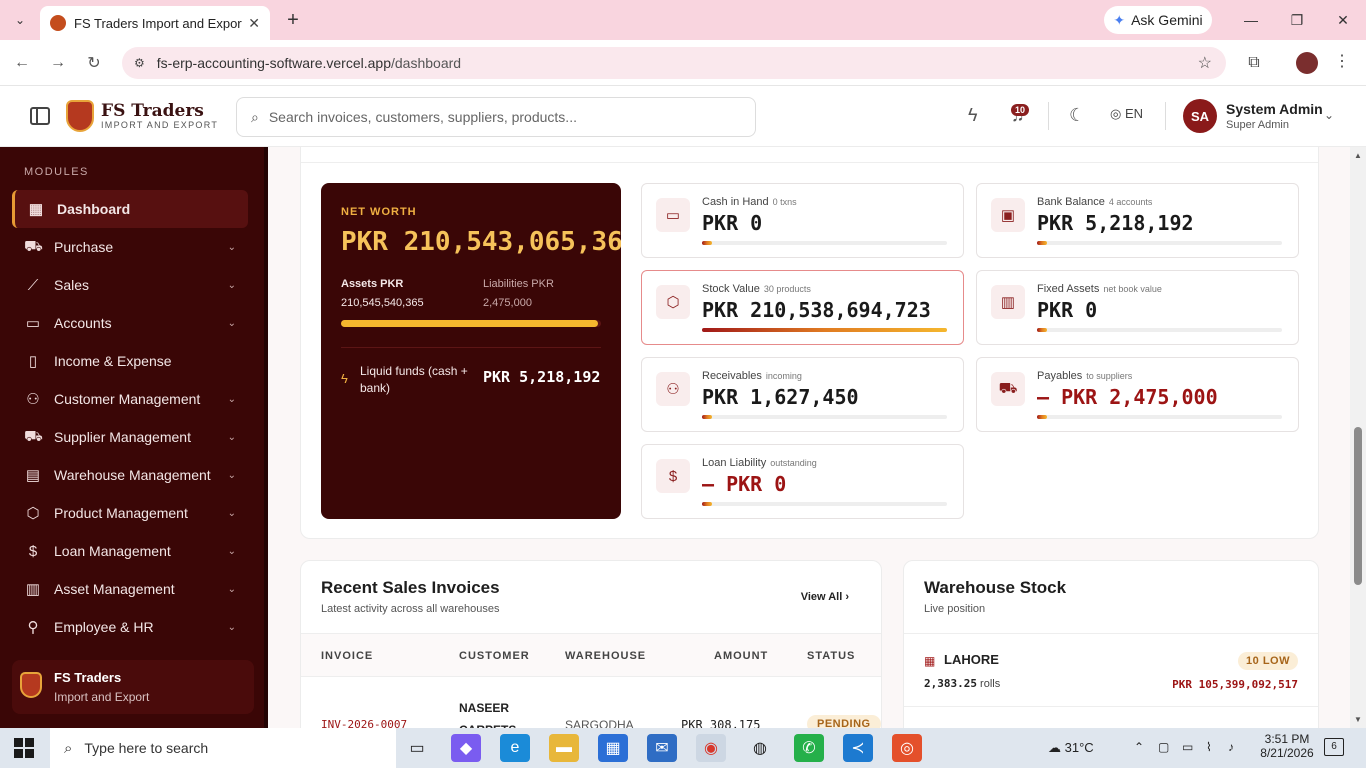  What do you see at coordinates (130, 551) in the screenshot?
I see `sidebar-item-loan-management: $ Loan Management ⌄` at bounding box center [130, 551].